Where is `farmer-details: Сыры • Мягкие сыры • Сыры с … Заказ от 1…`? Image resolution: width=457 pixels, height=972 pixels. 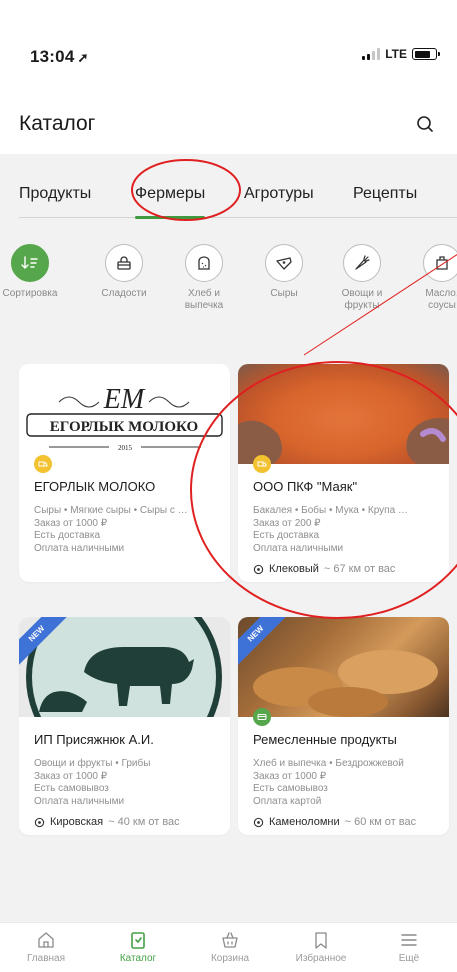 farmer-details: Сыры • Мягкие сыры • Сыры с … Заказ от 1… is located at coordinates (128, 530).